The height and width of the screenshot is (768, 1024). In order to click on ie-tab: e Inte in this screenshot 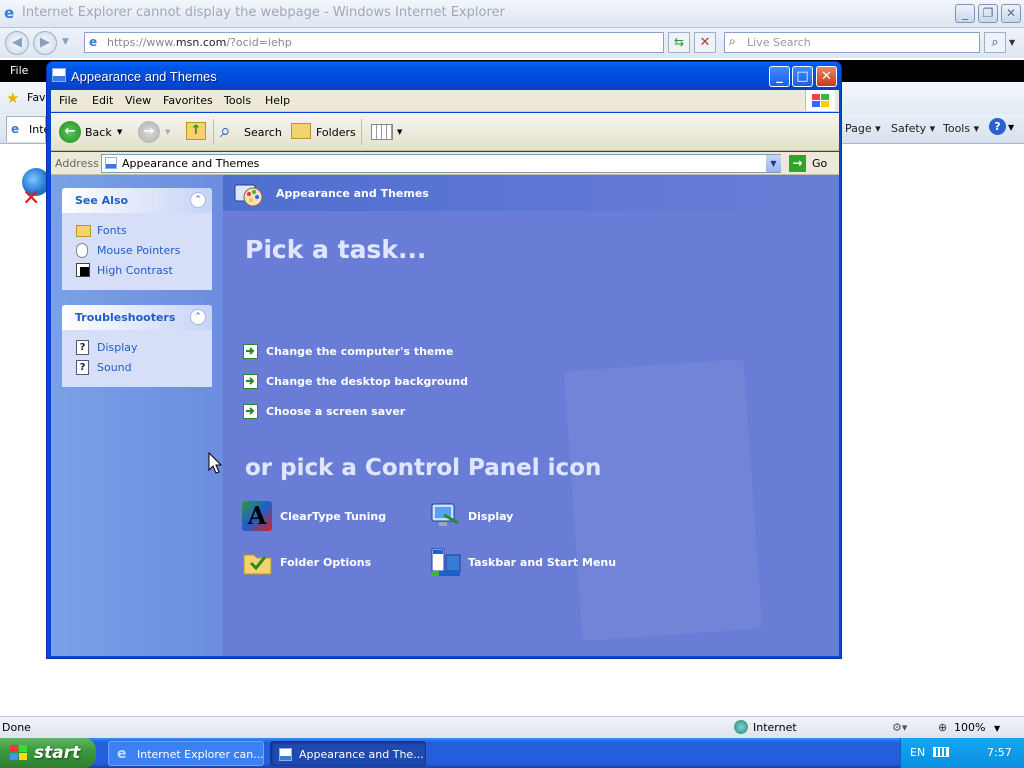, I will do `click(28, 129)`.